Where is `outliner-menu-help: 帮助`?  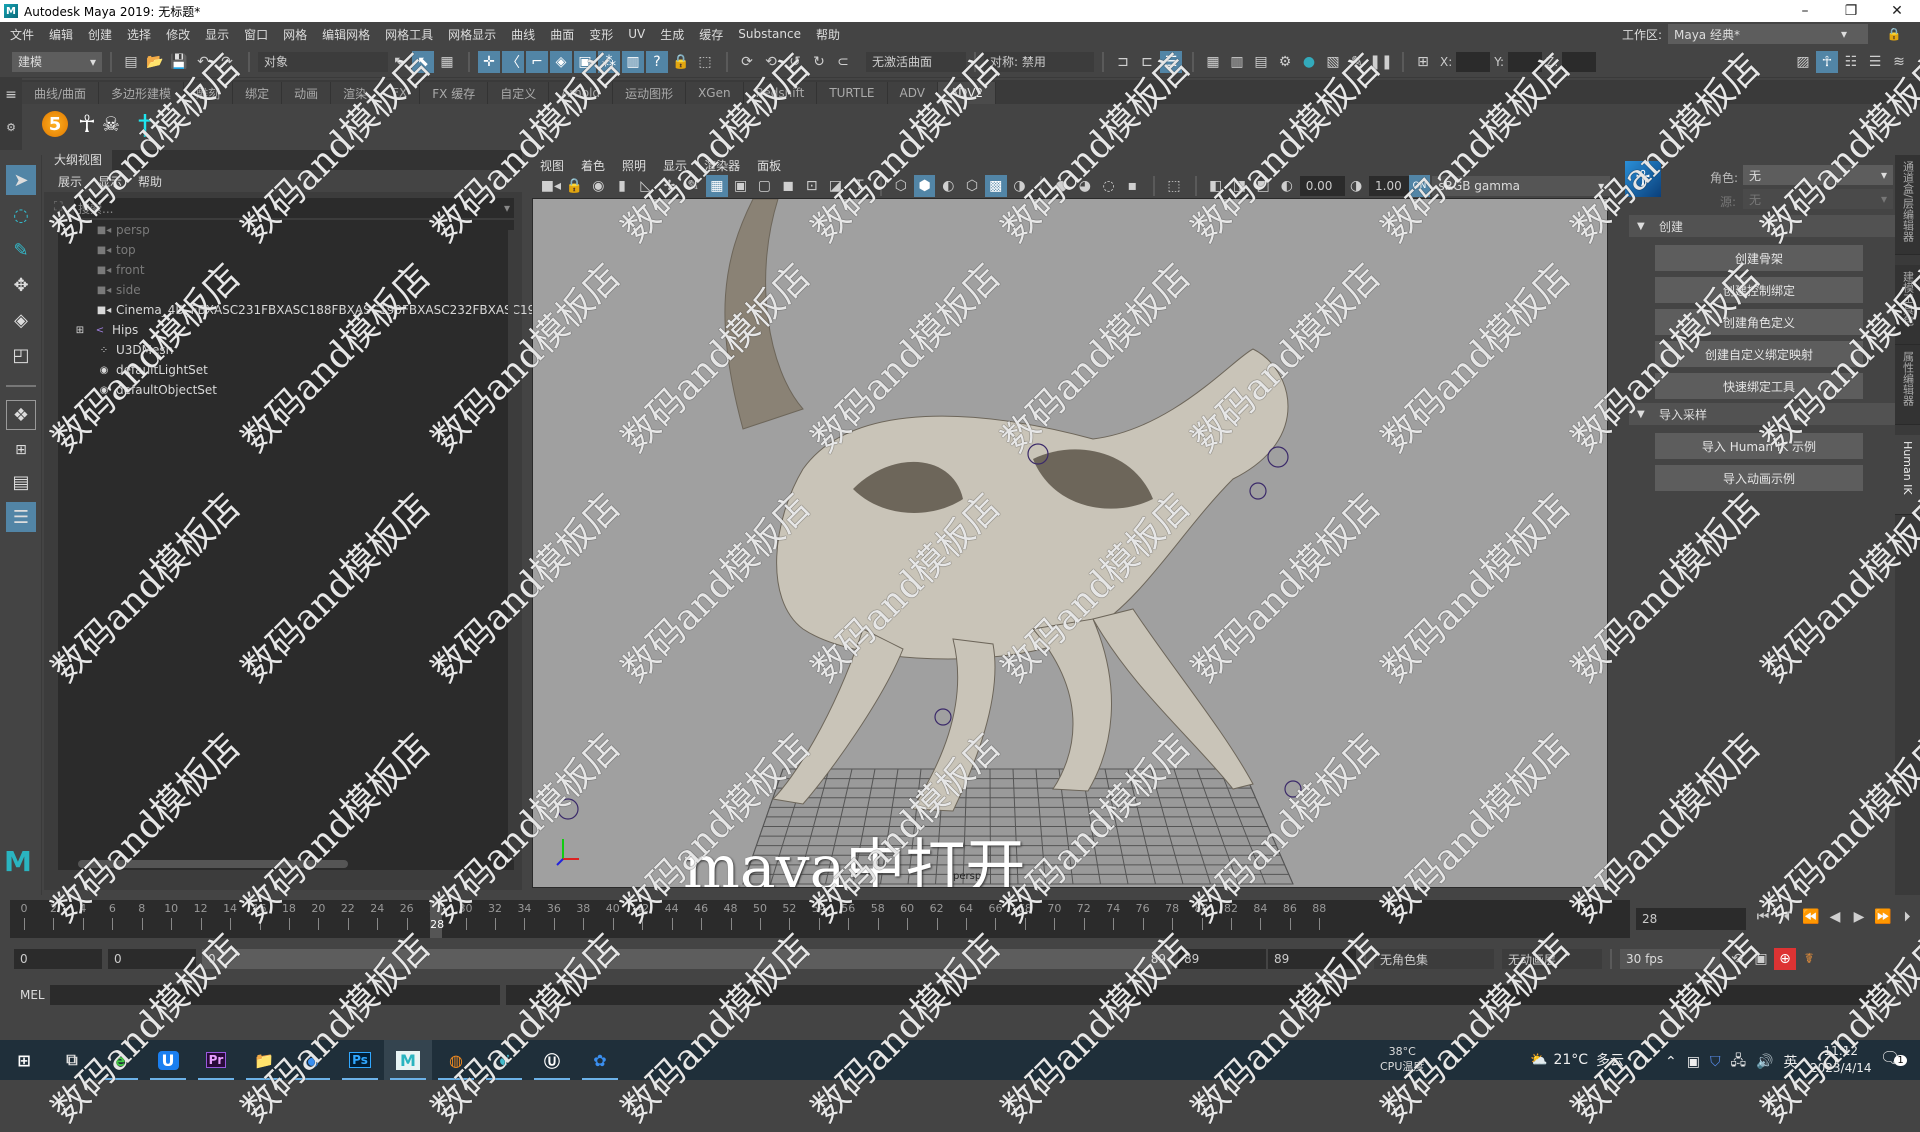 outliner-menu-help: 帮助 is located at coordinates (150, 181).